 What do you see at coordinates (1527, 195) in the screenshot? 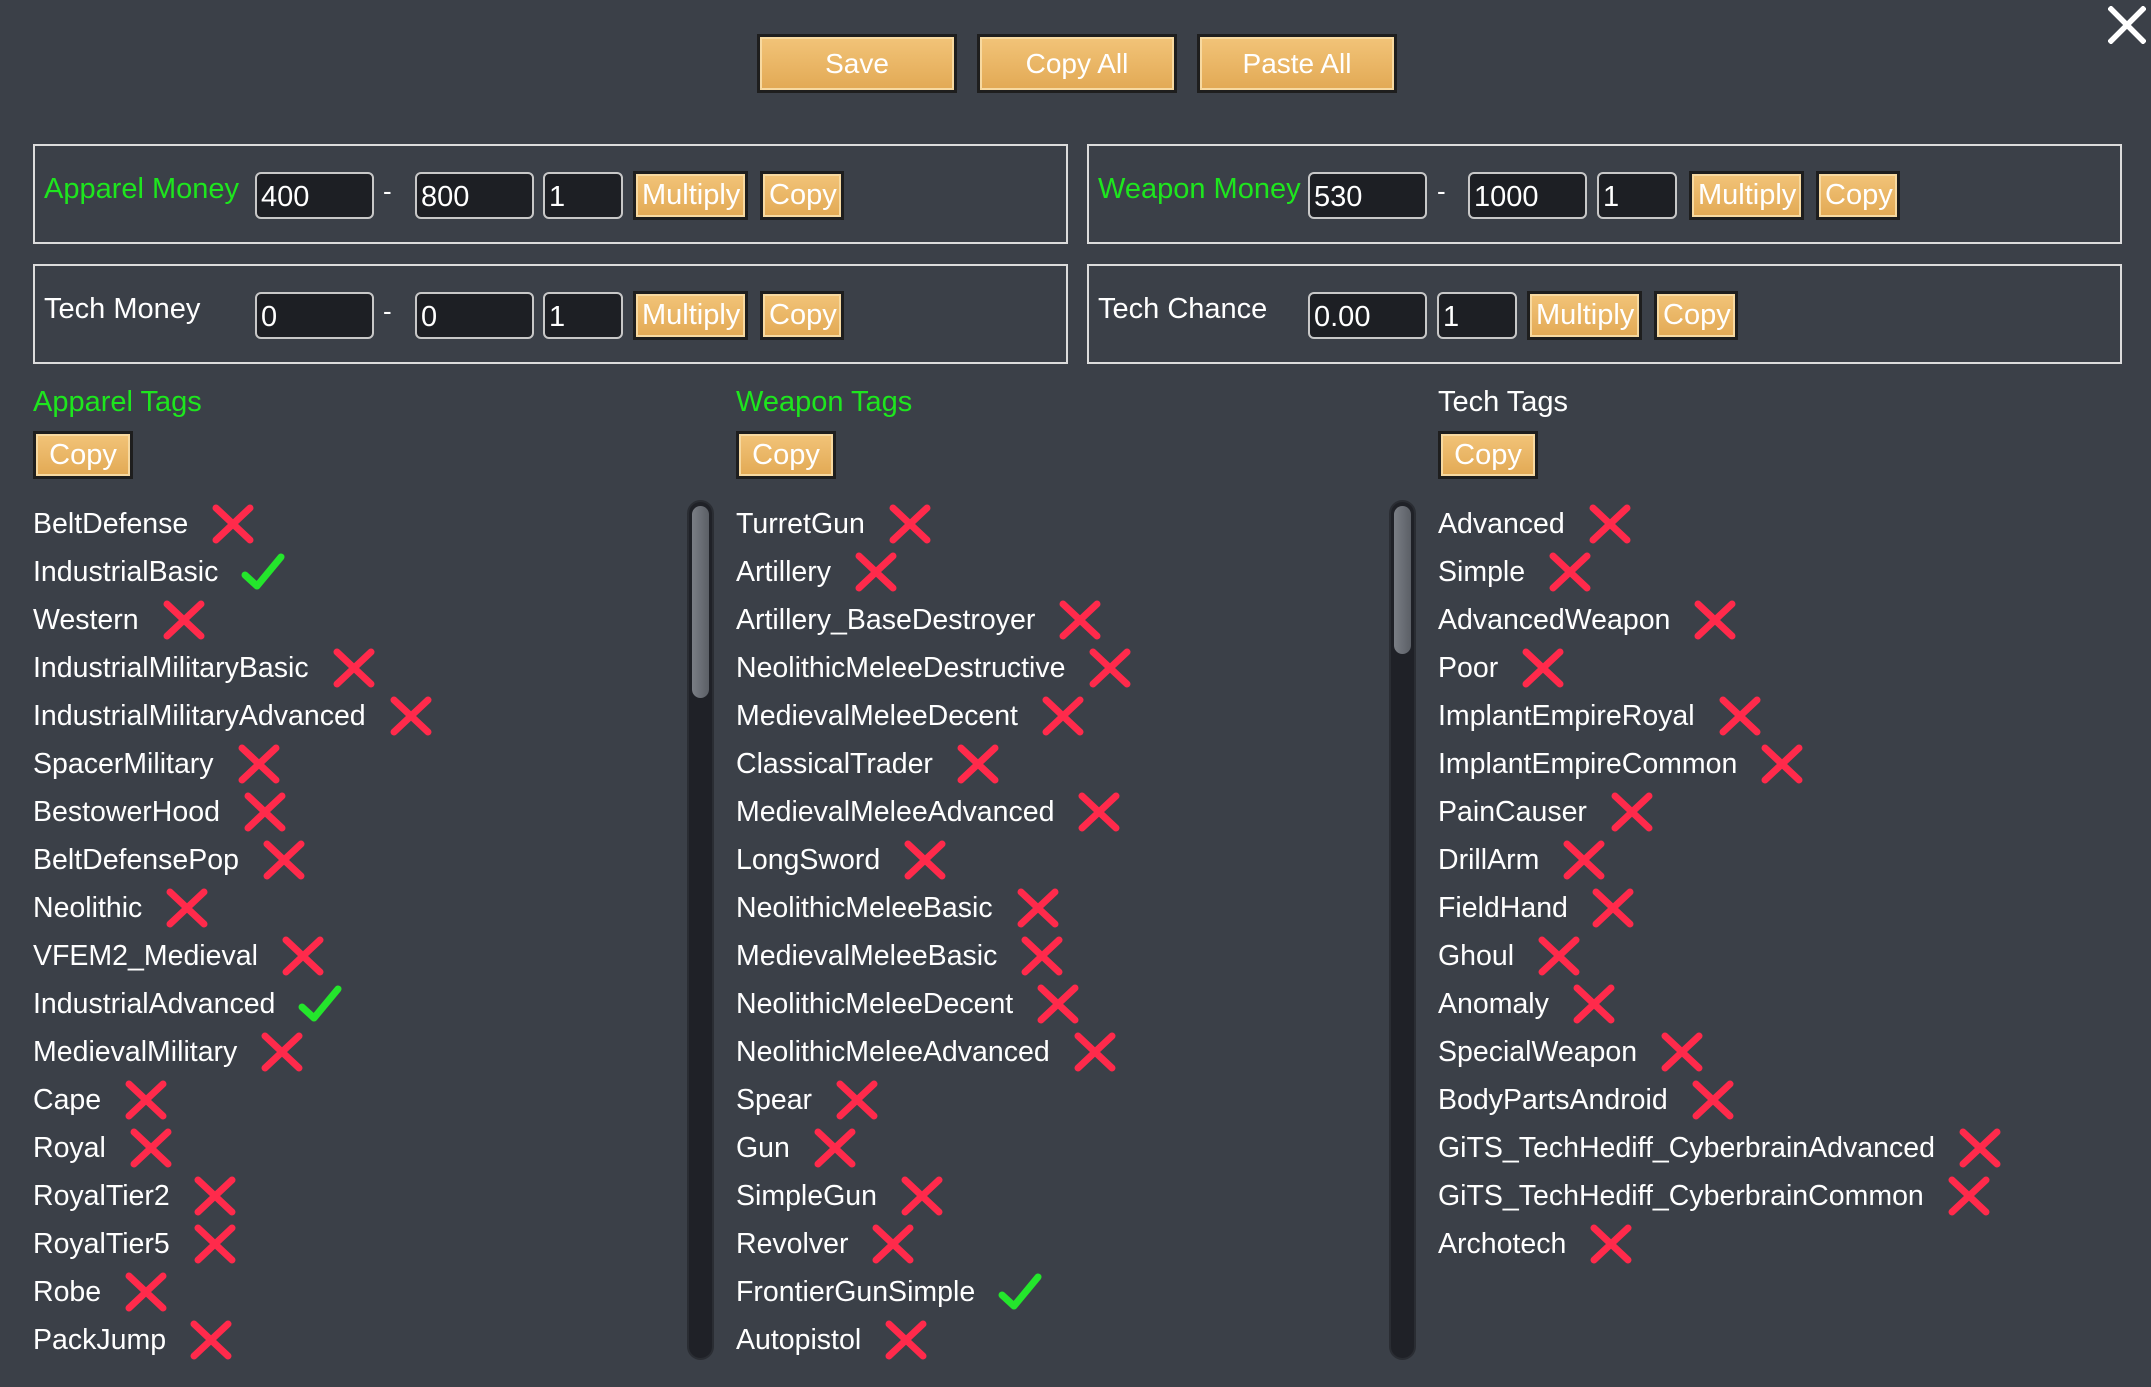
I see `weapon-money-max-input` at bounding box center [1527, 195].